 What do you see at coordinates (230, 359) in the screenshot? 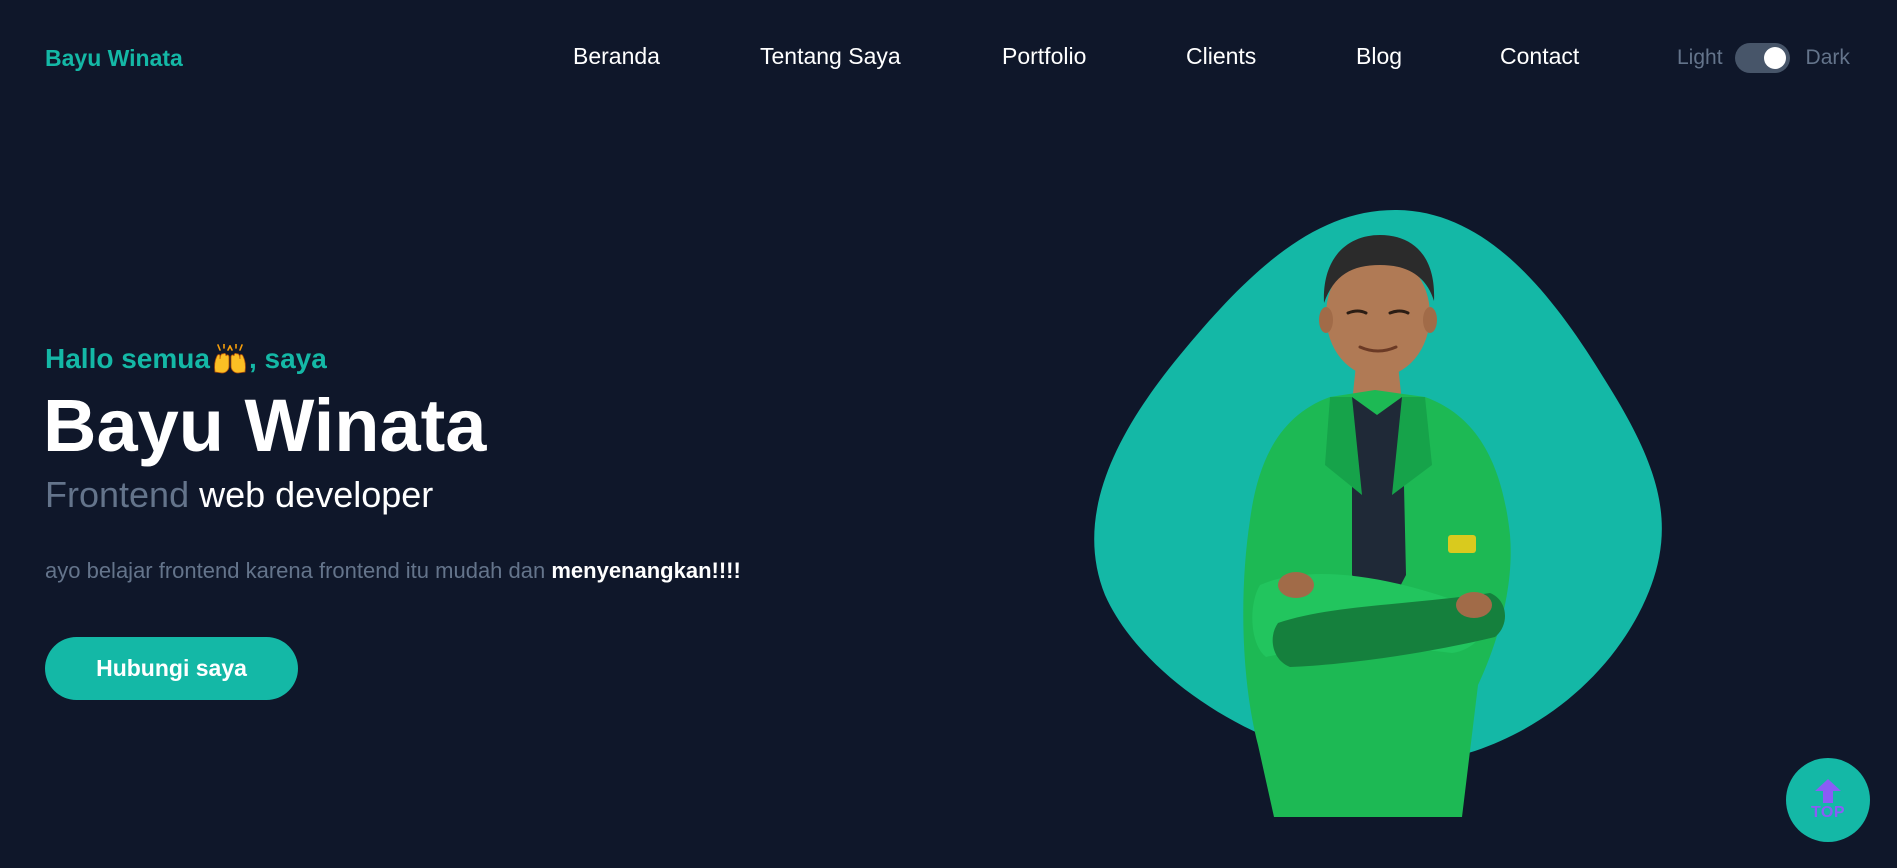
I see `raising-hands-icon` at bounding box center [230, 359].